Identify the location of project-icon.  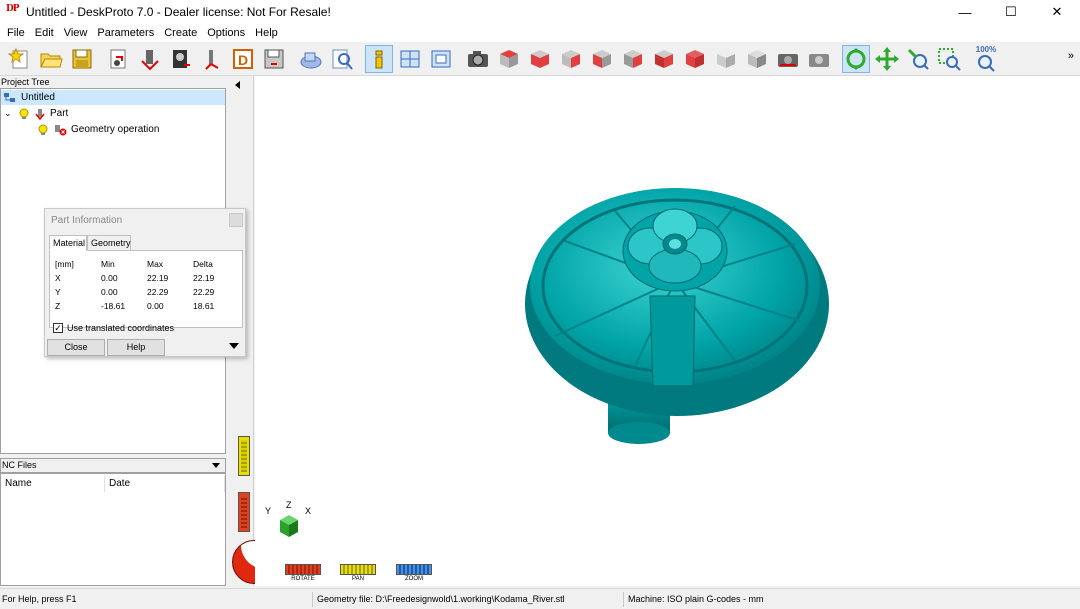
(9, 97).